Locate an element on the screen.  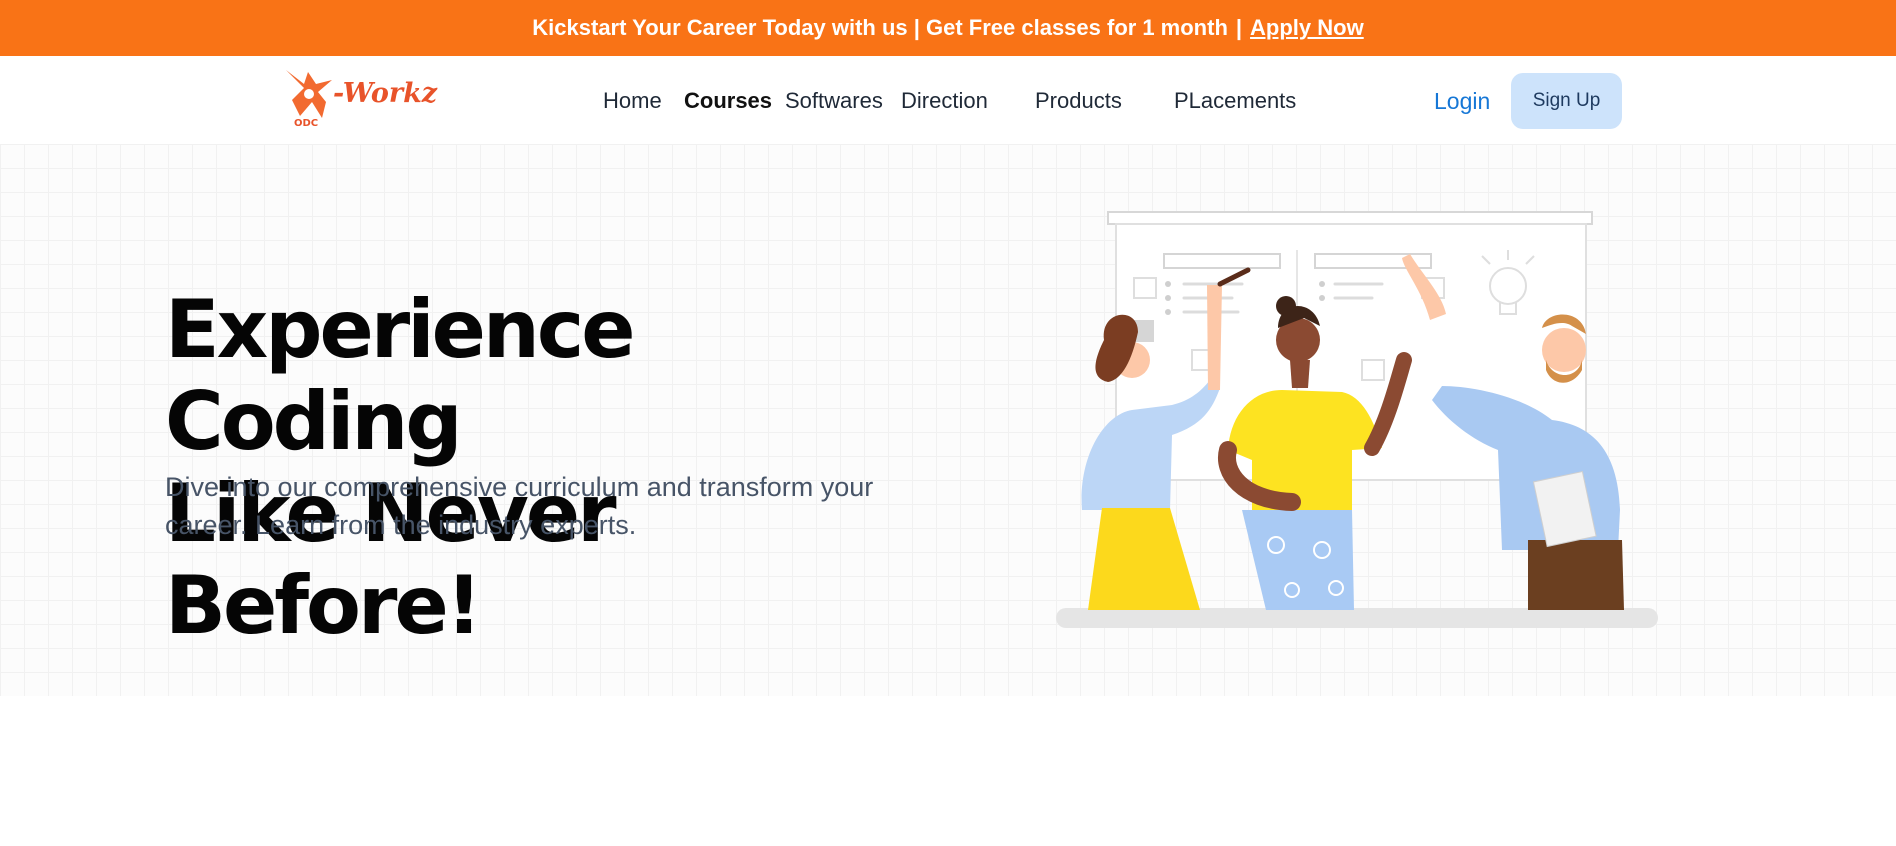
nav-home: Home is located at coordinates (632, 101).